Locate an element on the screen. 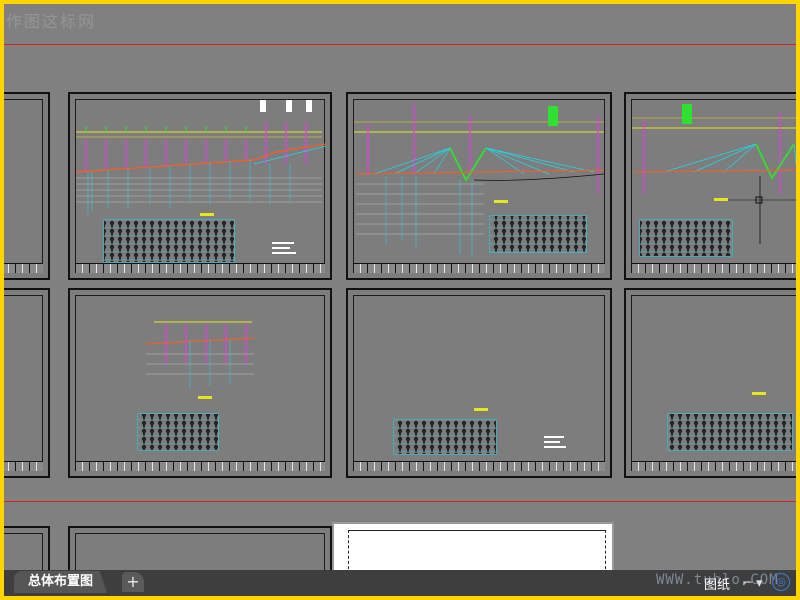 The height and width of the screenshot is (600, 800). paper-space-label: 图纸 is located at coordinates (717, 583).